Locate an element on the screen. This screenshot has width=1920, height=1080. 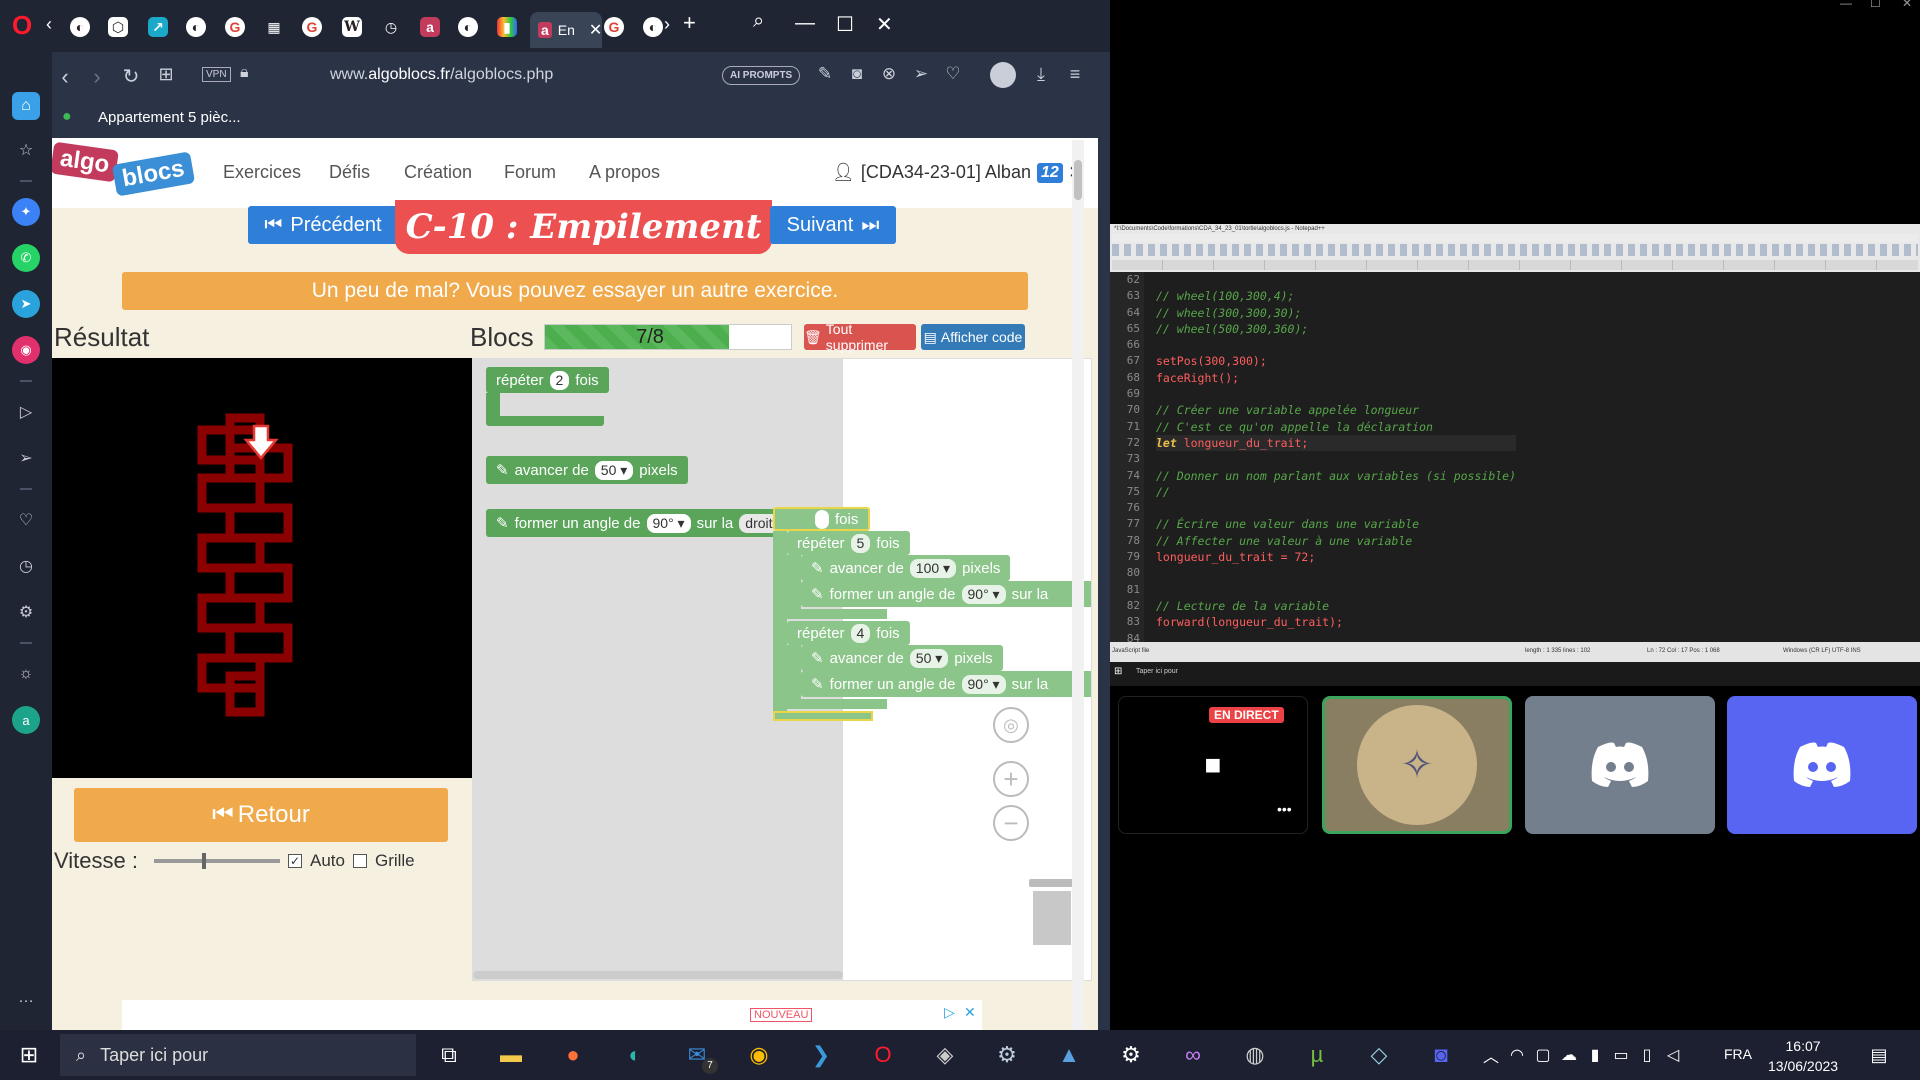
language-indicator: FRA is located at coordinates (1738, 1054).